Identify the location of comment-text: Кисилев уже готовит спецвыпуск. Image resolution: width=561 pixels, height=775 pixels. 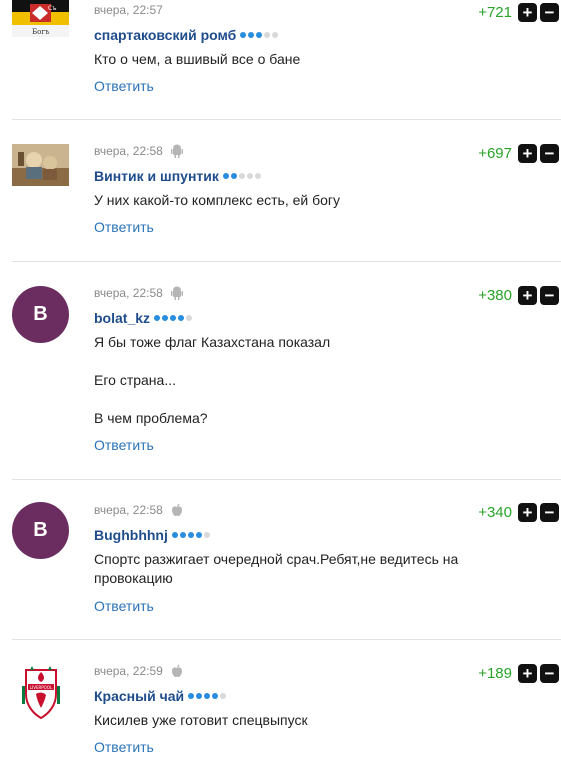
(304, 720).